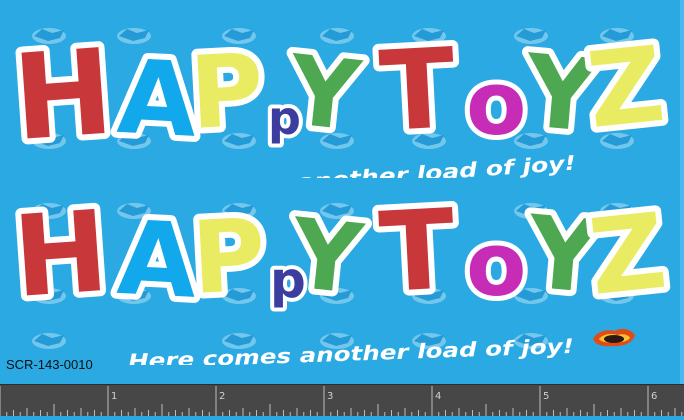  Describe the element at coordinates (330, 396) in the screenshot. I see `ruler-number: 3` at that location.